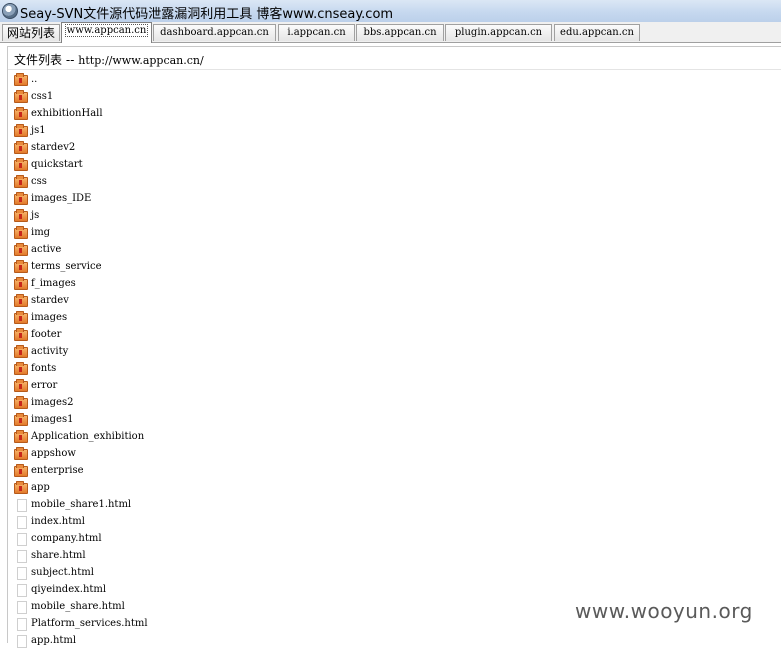 The width and height of the screenshot is (781, 650). I want to click on title-bar: Seay-SVN文件源代码泄露漏洞利用工具 博客www.cnseay.com, so click(390, 11).